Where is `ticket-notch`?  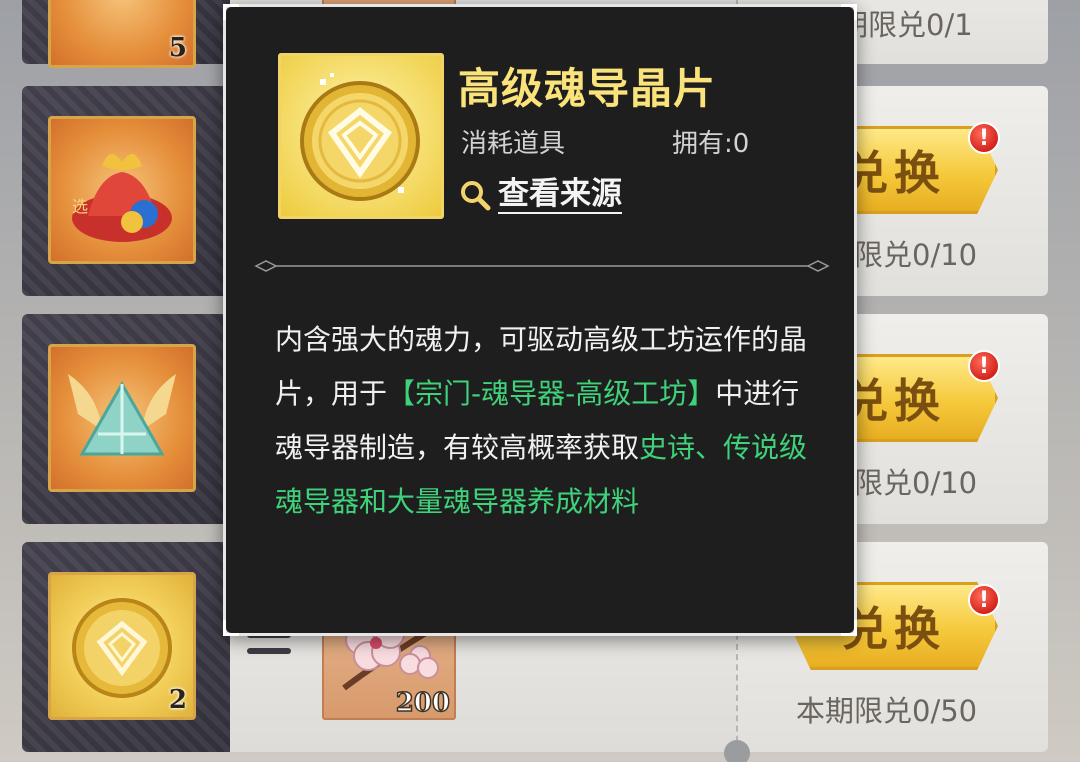
ticket-notch is located at coordinates (737, 751).